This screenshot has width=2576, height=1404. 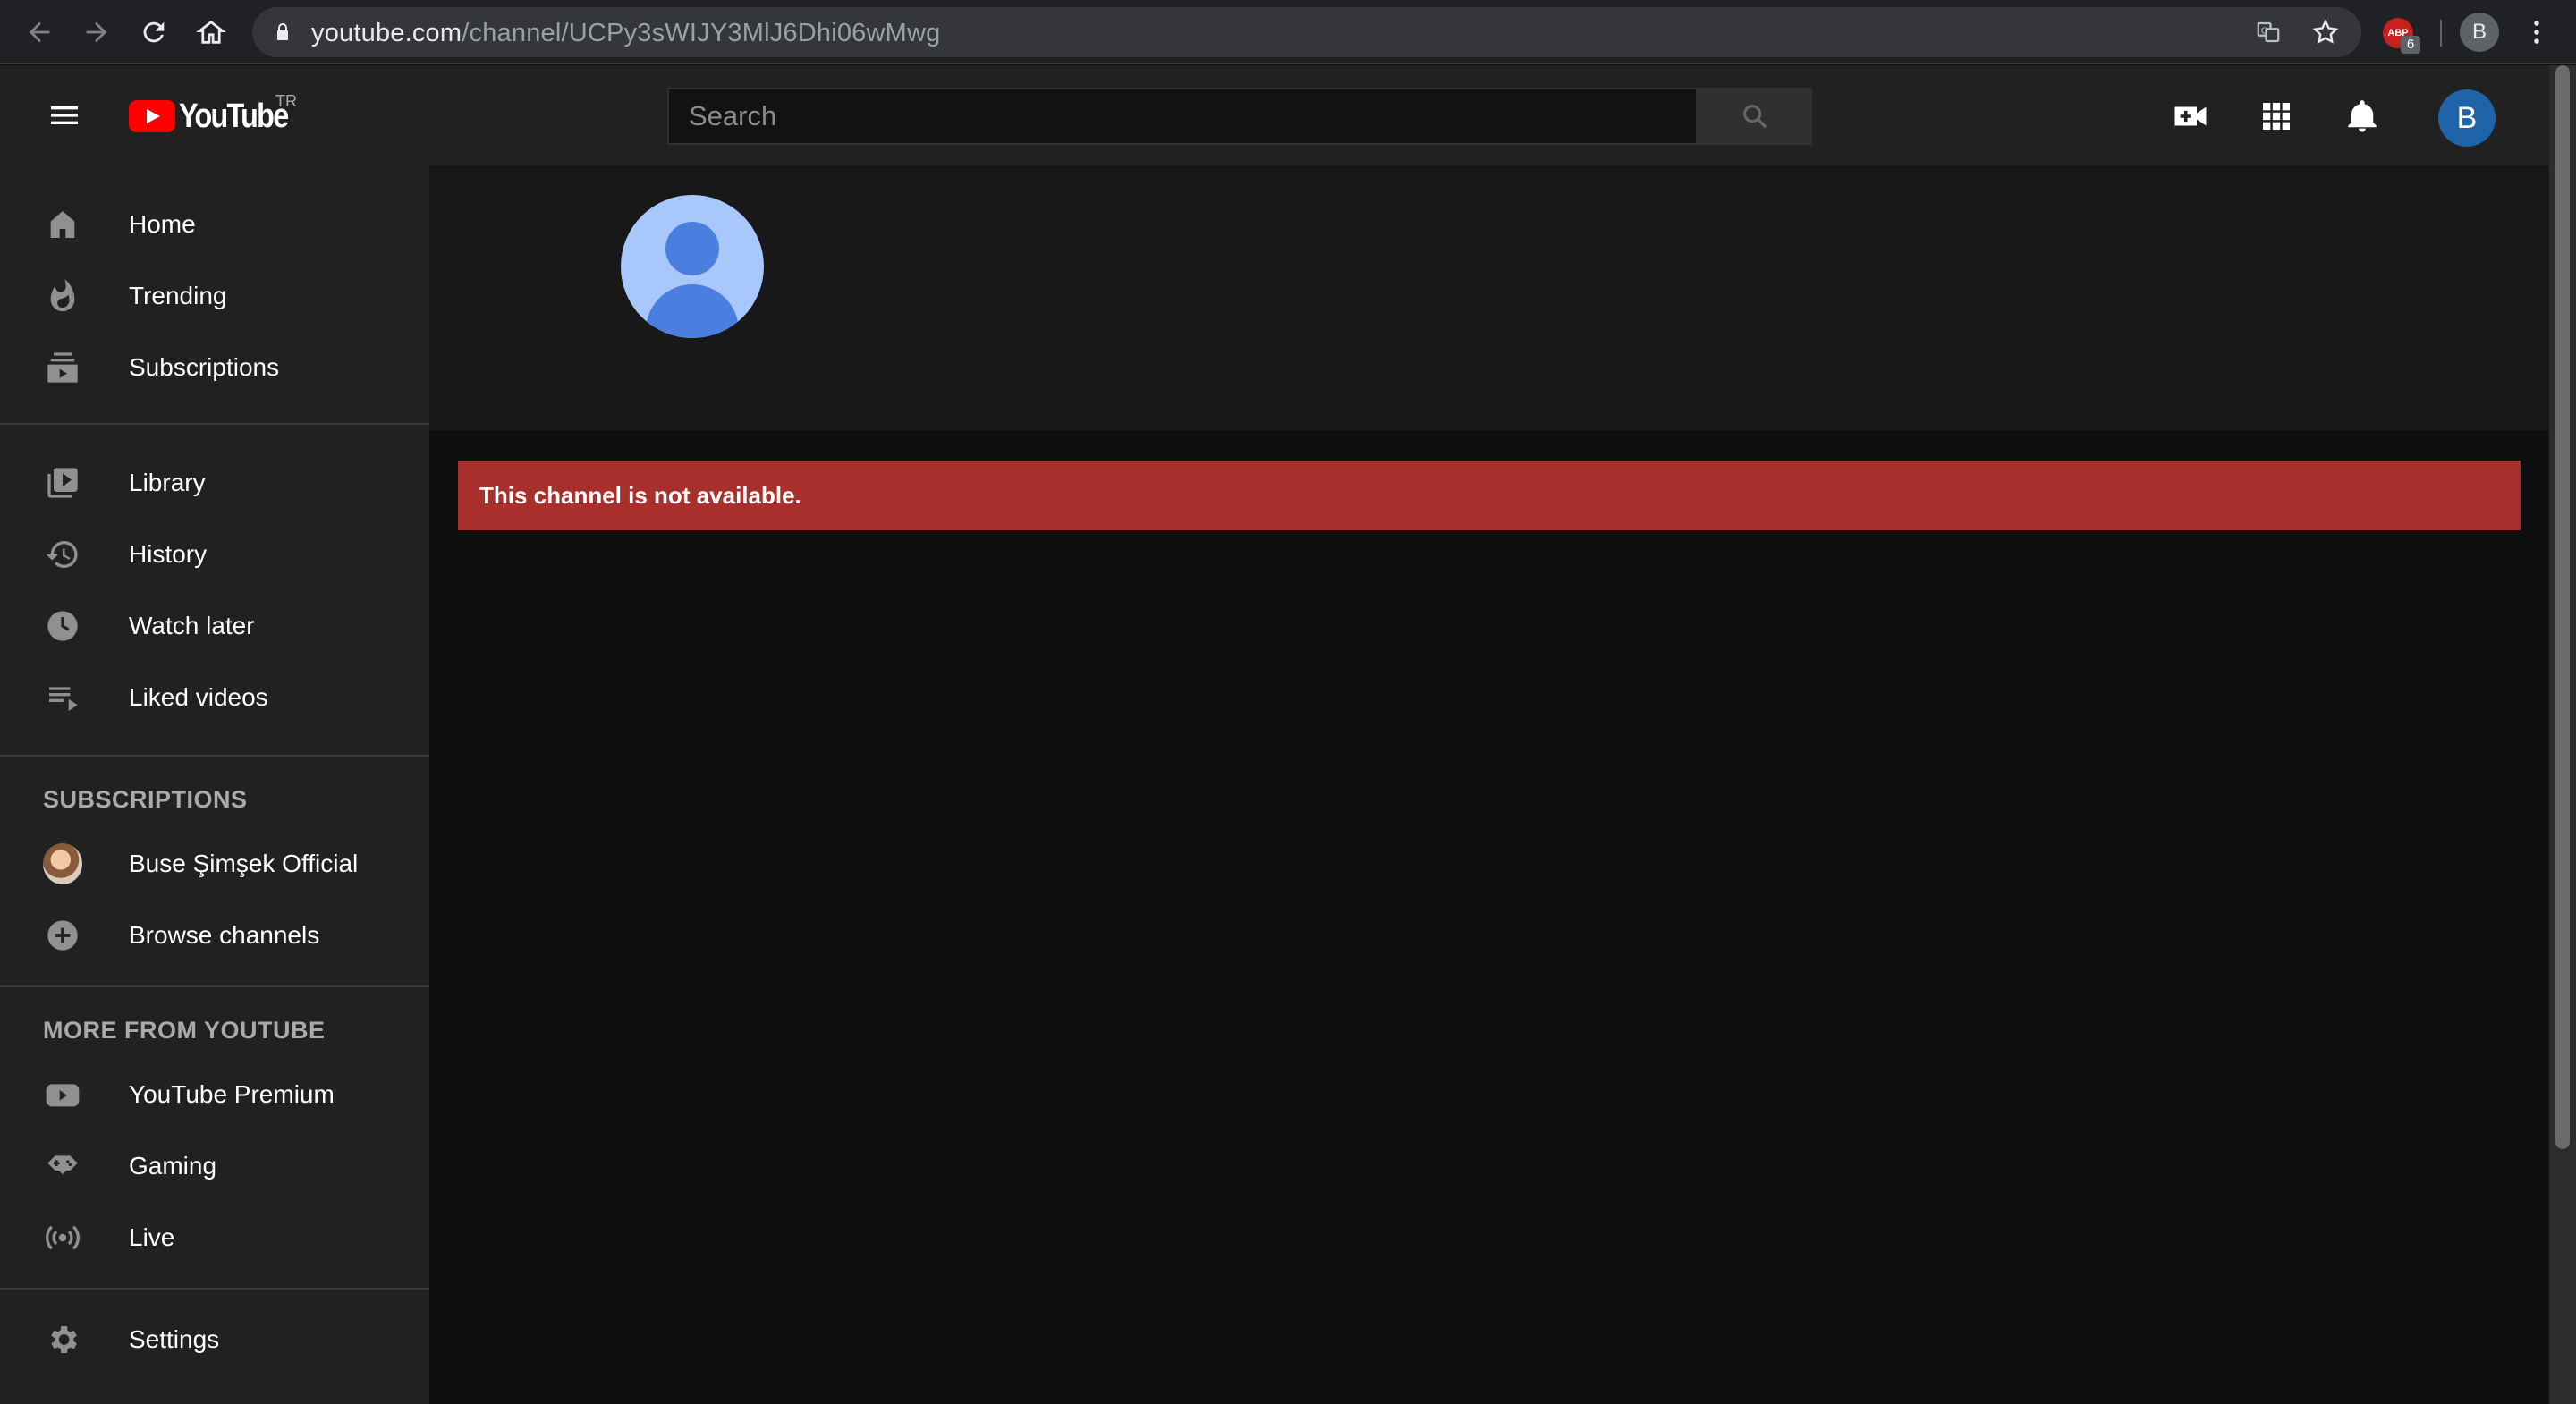 I want to click on sidebar-item-label: History, so click(x=168, y=554).